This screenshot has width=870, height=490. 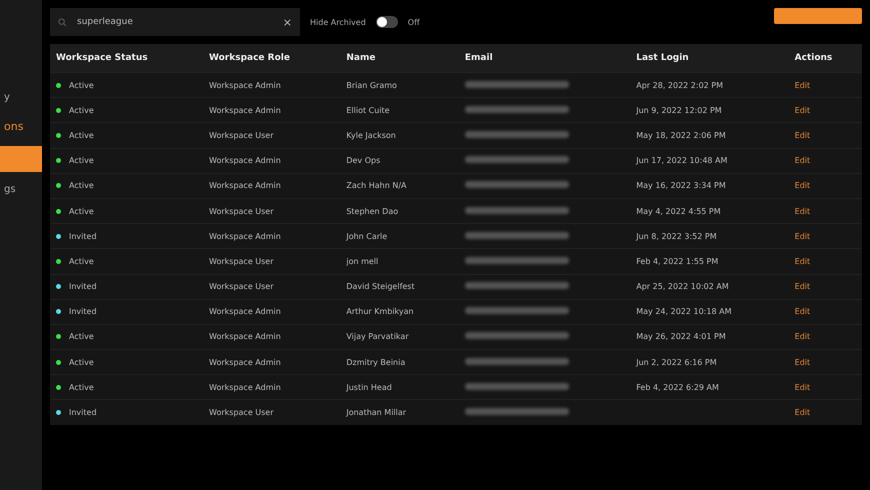 What do you see at coordinates (380, 287) in the screenshot?
I see `name-text: David Steigelfest` at bounding box center [380, 287].